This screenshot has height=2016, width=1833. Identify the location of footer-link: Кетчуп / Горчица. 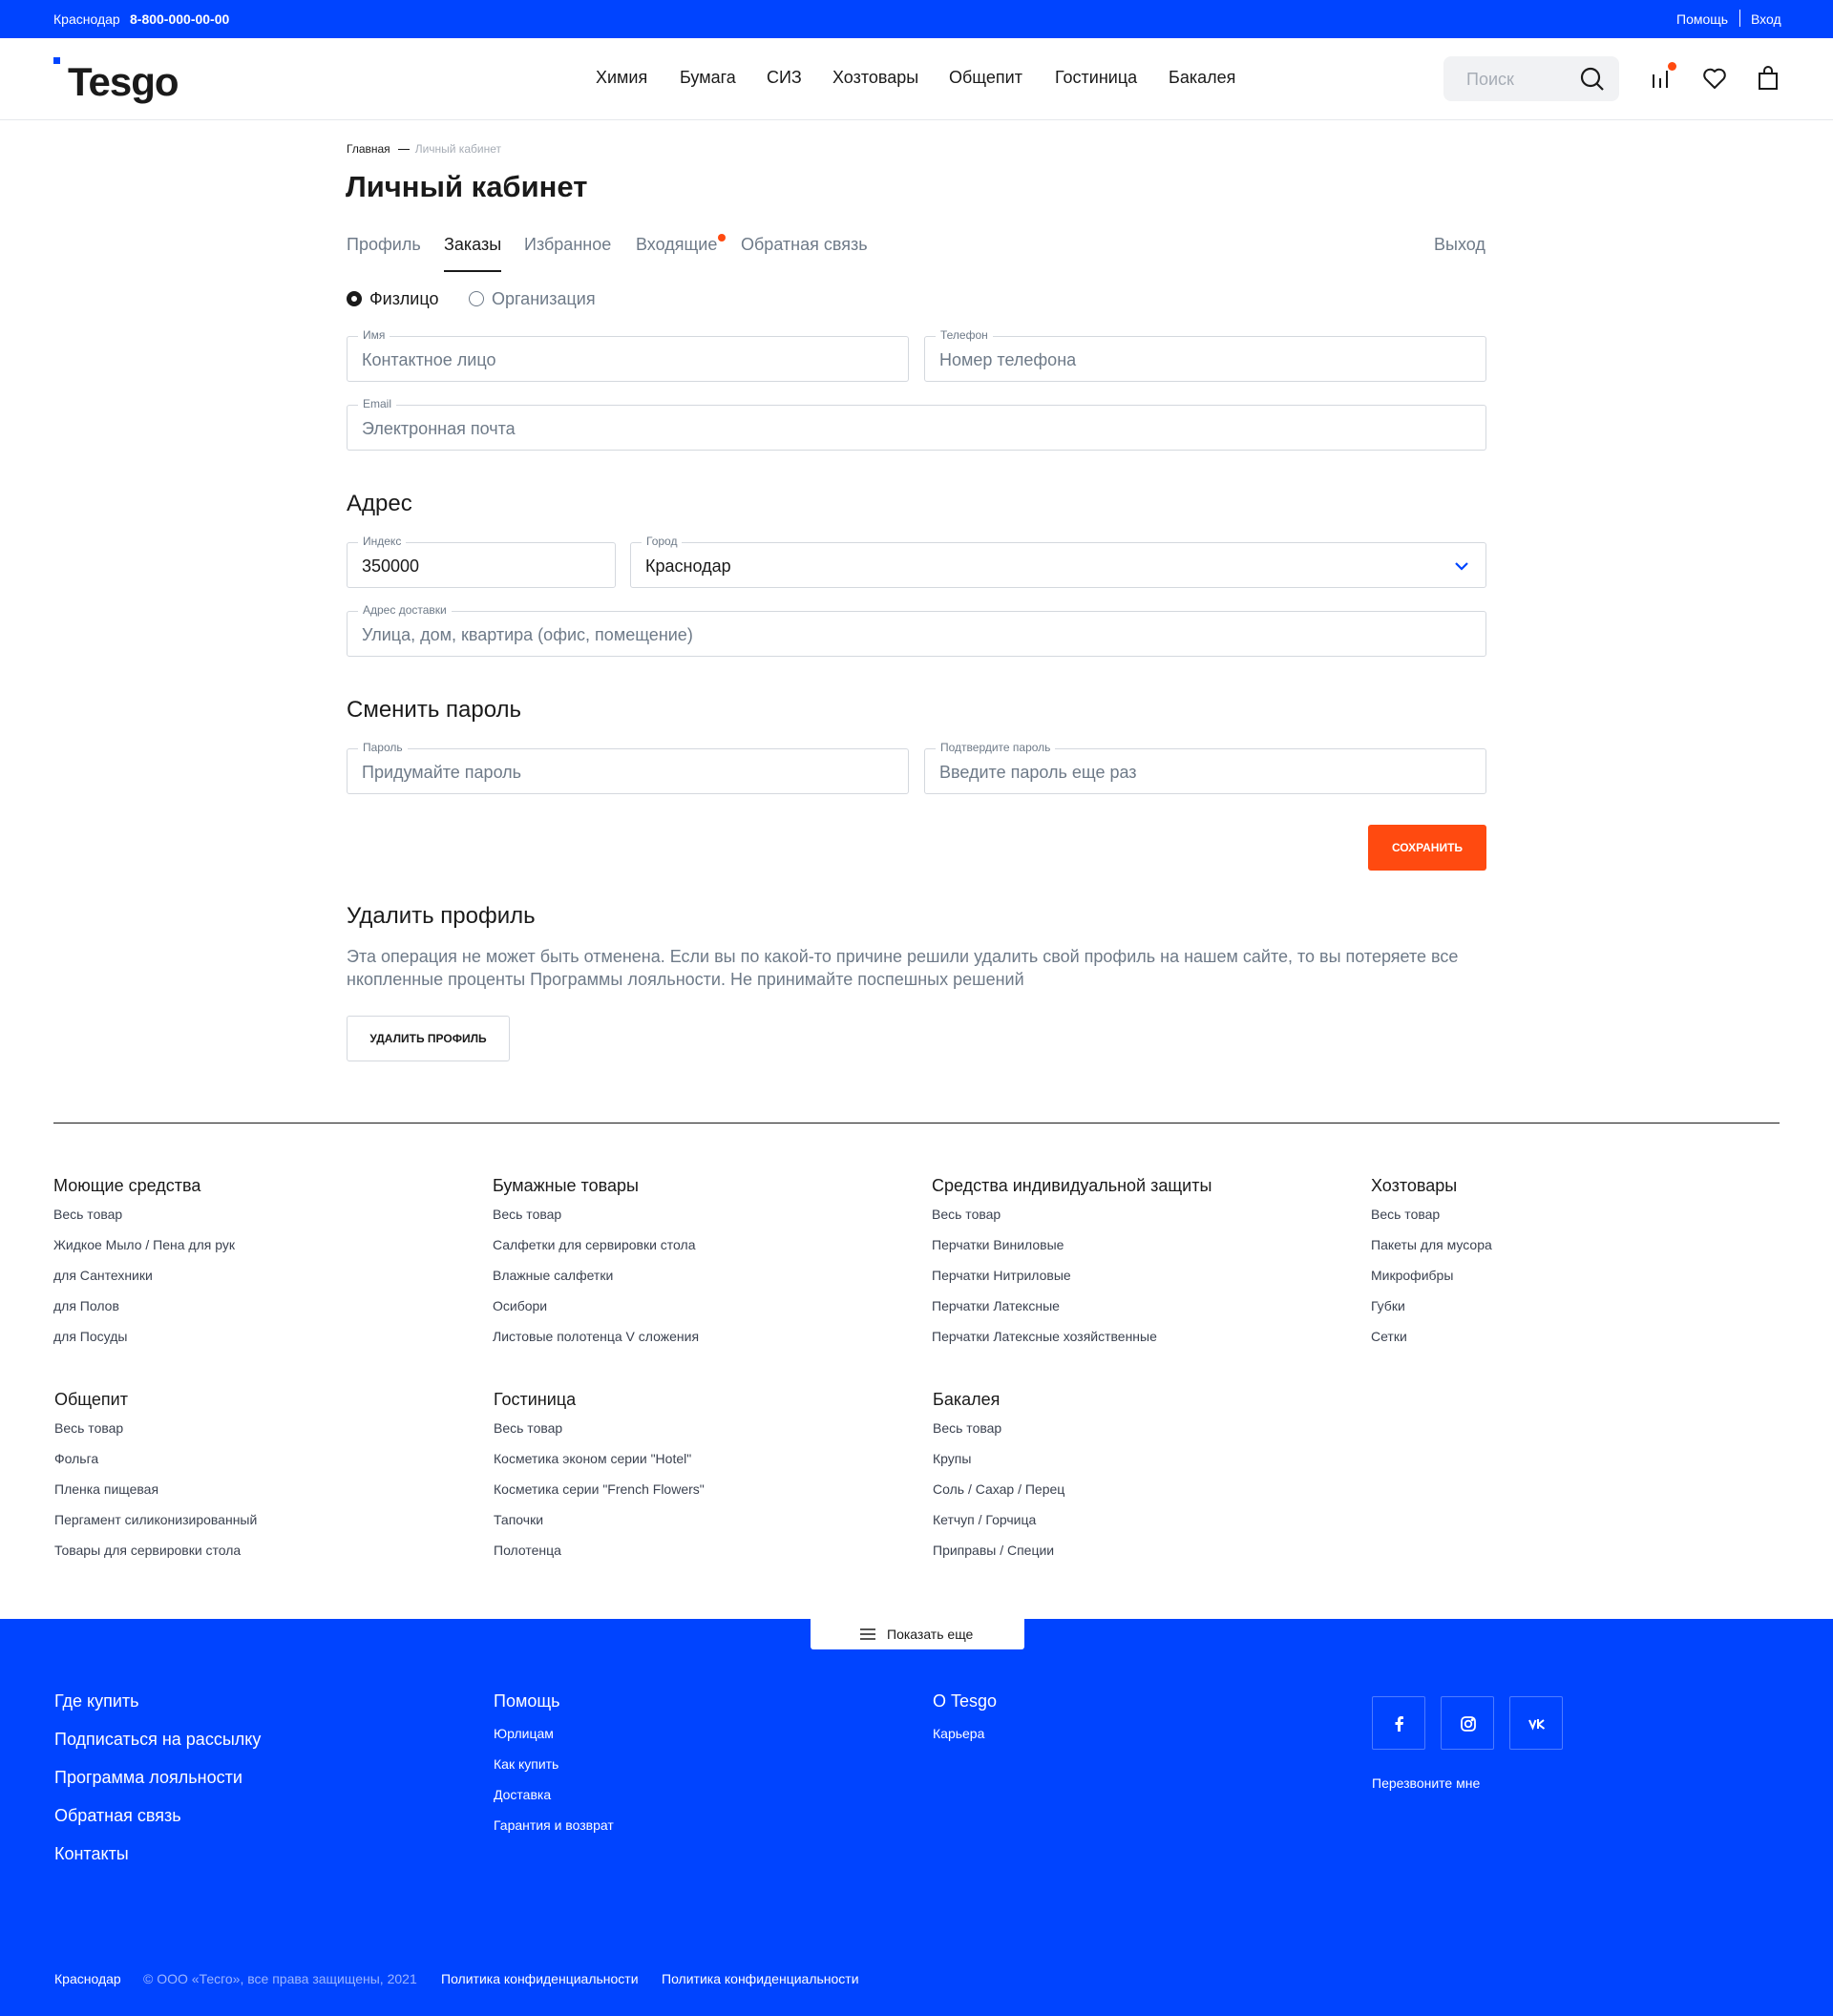
(999, 1519).